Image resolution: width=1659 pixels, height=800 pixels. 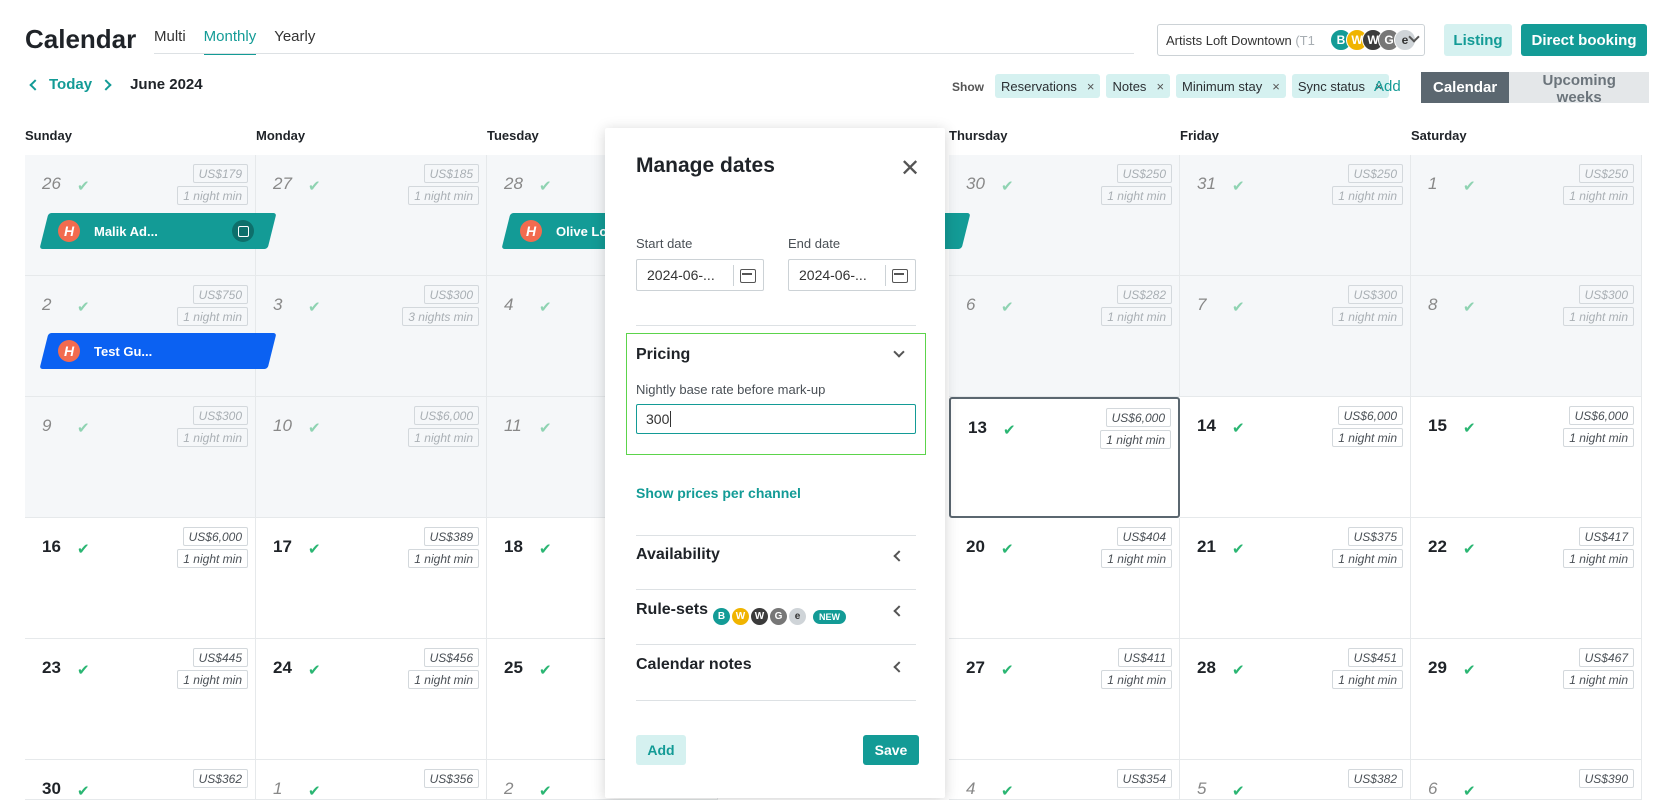 What do you see at coordinates (294, 41) in the screenshot?
I see `tab-yearly: Yearly` at bounding box center [294, 41].